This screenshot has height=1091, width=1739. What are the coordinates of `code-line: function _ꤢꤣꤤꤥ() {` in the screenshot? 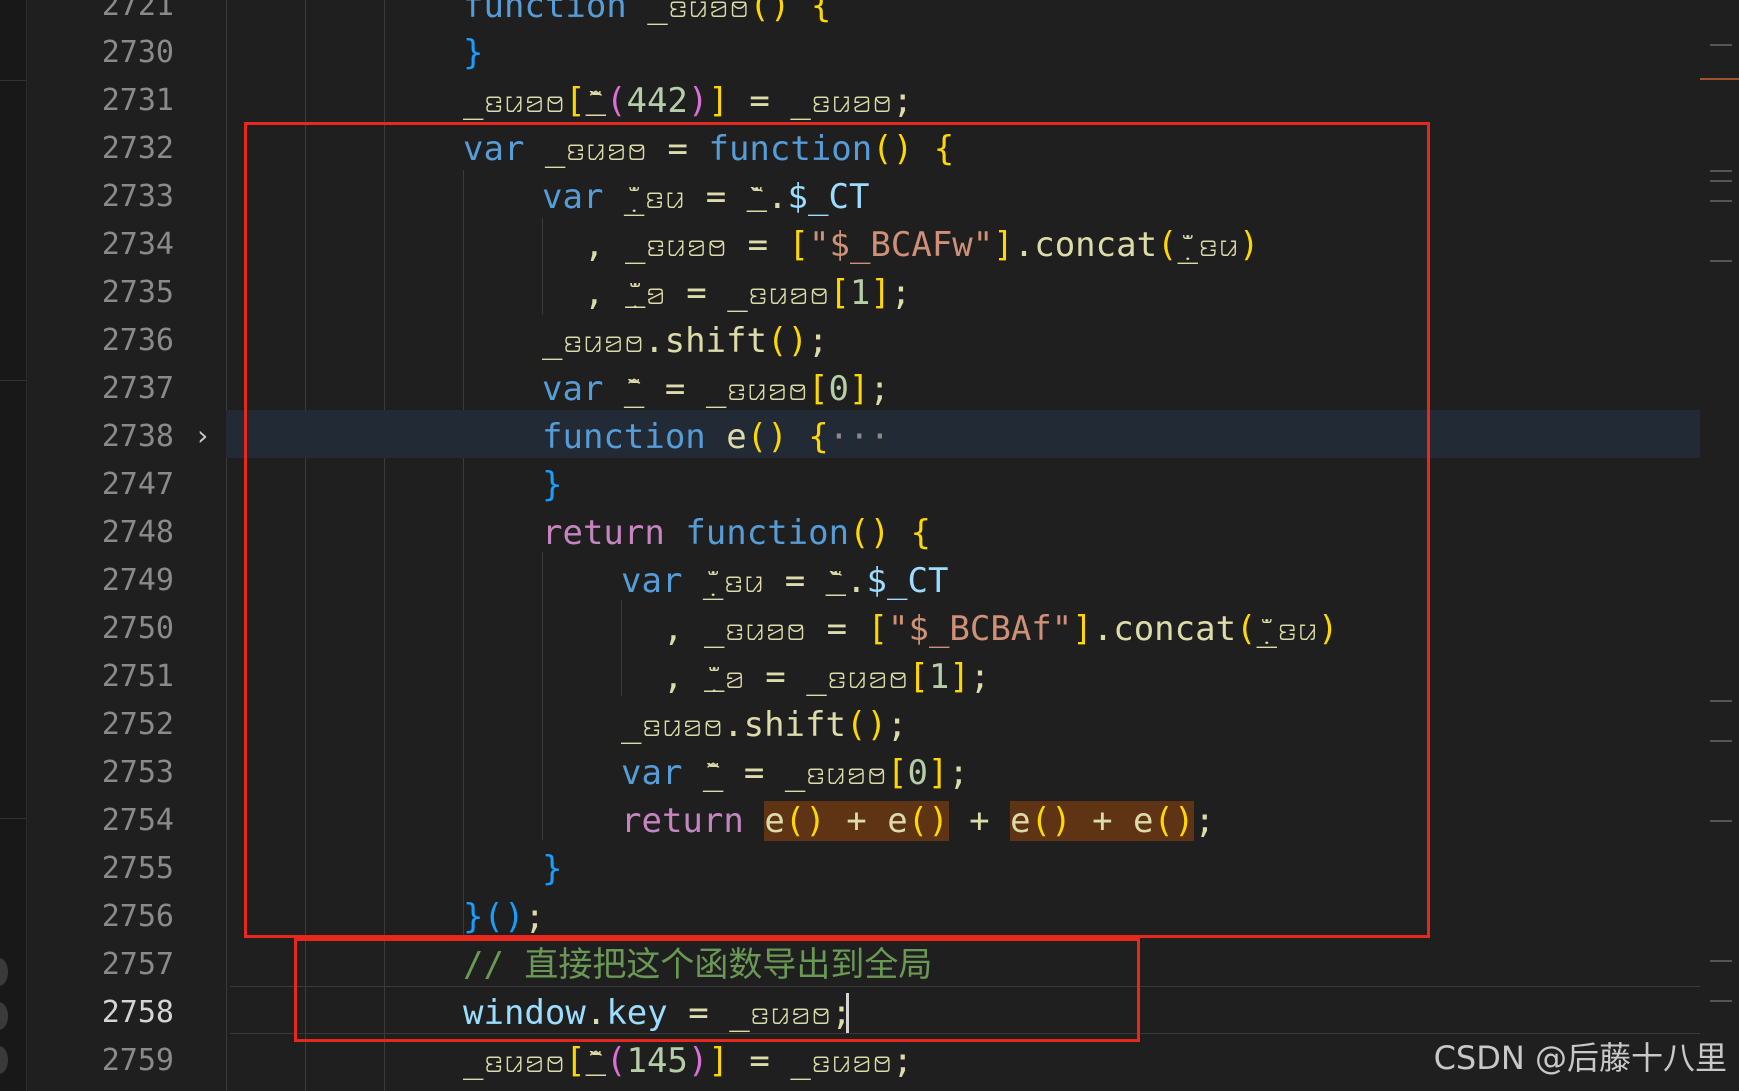 It's located at (647, 15).